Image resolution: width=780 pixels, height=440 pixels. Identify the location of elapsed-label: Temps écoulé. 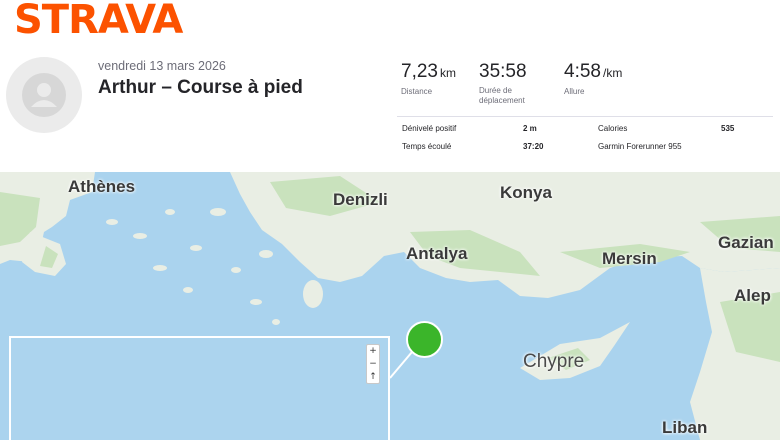
(427, 146).